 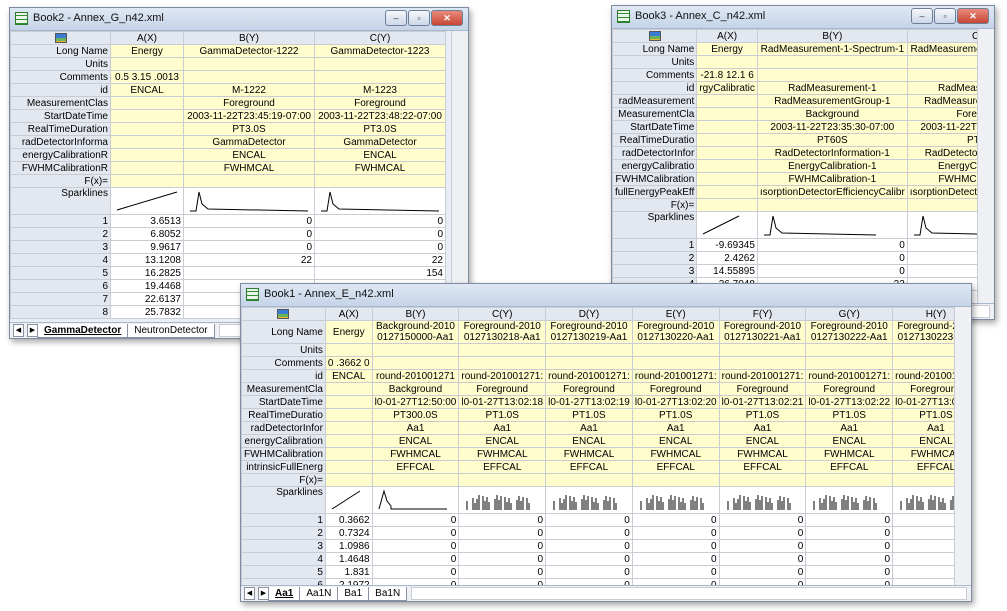 I want to click on row-label: StartDateTime, so click(x=283, y=402).